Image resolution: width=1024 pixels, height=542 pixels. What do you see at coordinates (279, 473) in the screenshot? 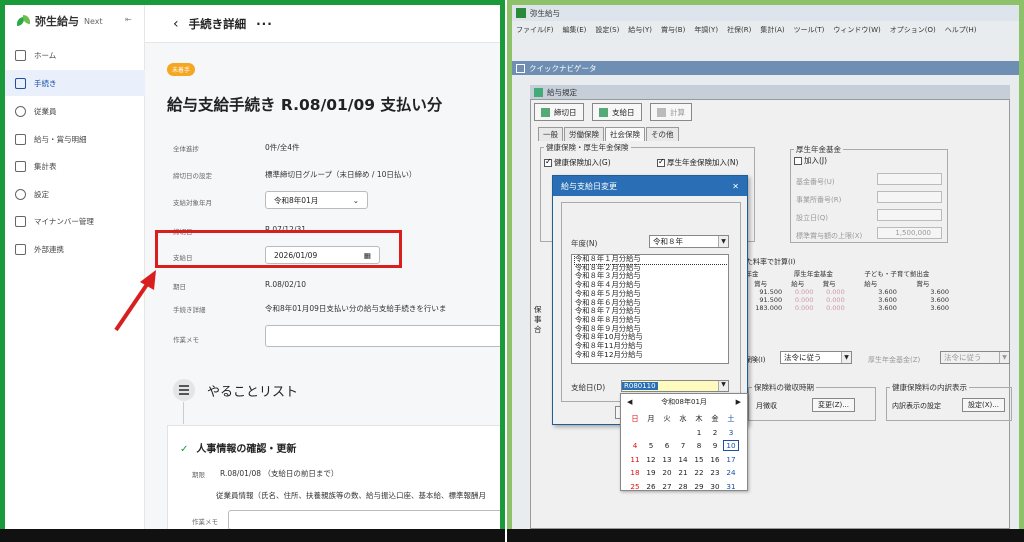
I see `todo-due-value: R.08/01/08 （支給日の前日まで）` at bounding box center [279, 473].